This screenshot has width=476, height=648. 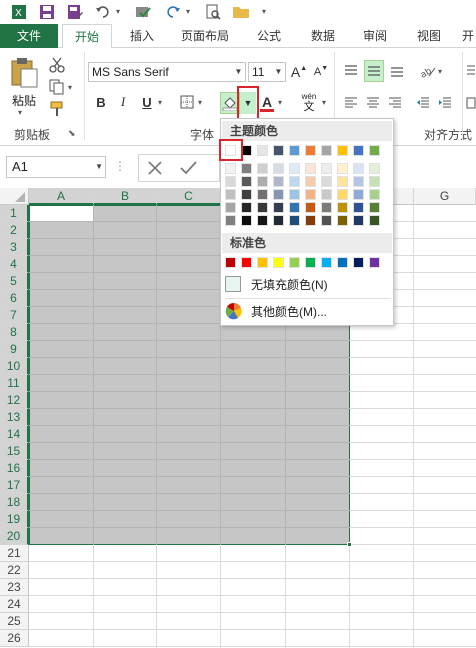 I want to click on name-box-dropdown-icon: ▼, so click(x=99, y=167).